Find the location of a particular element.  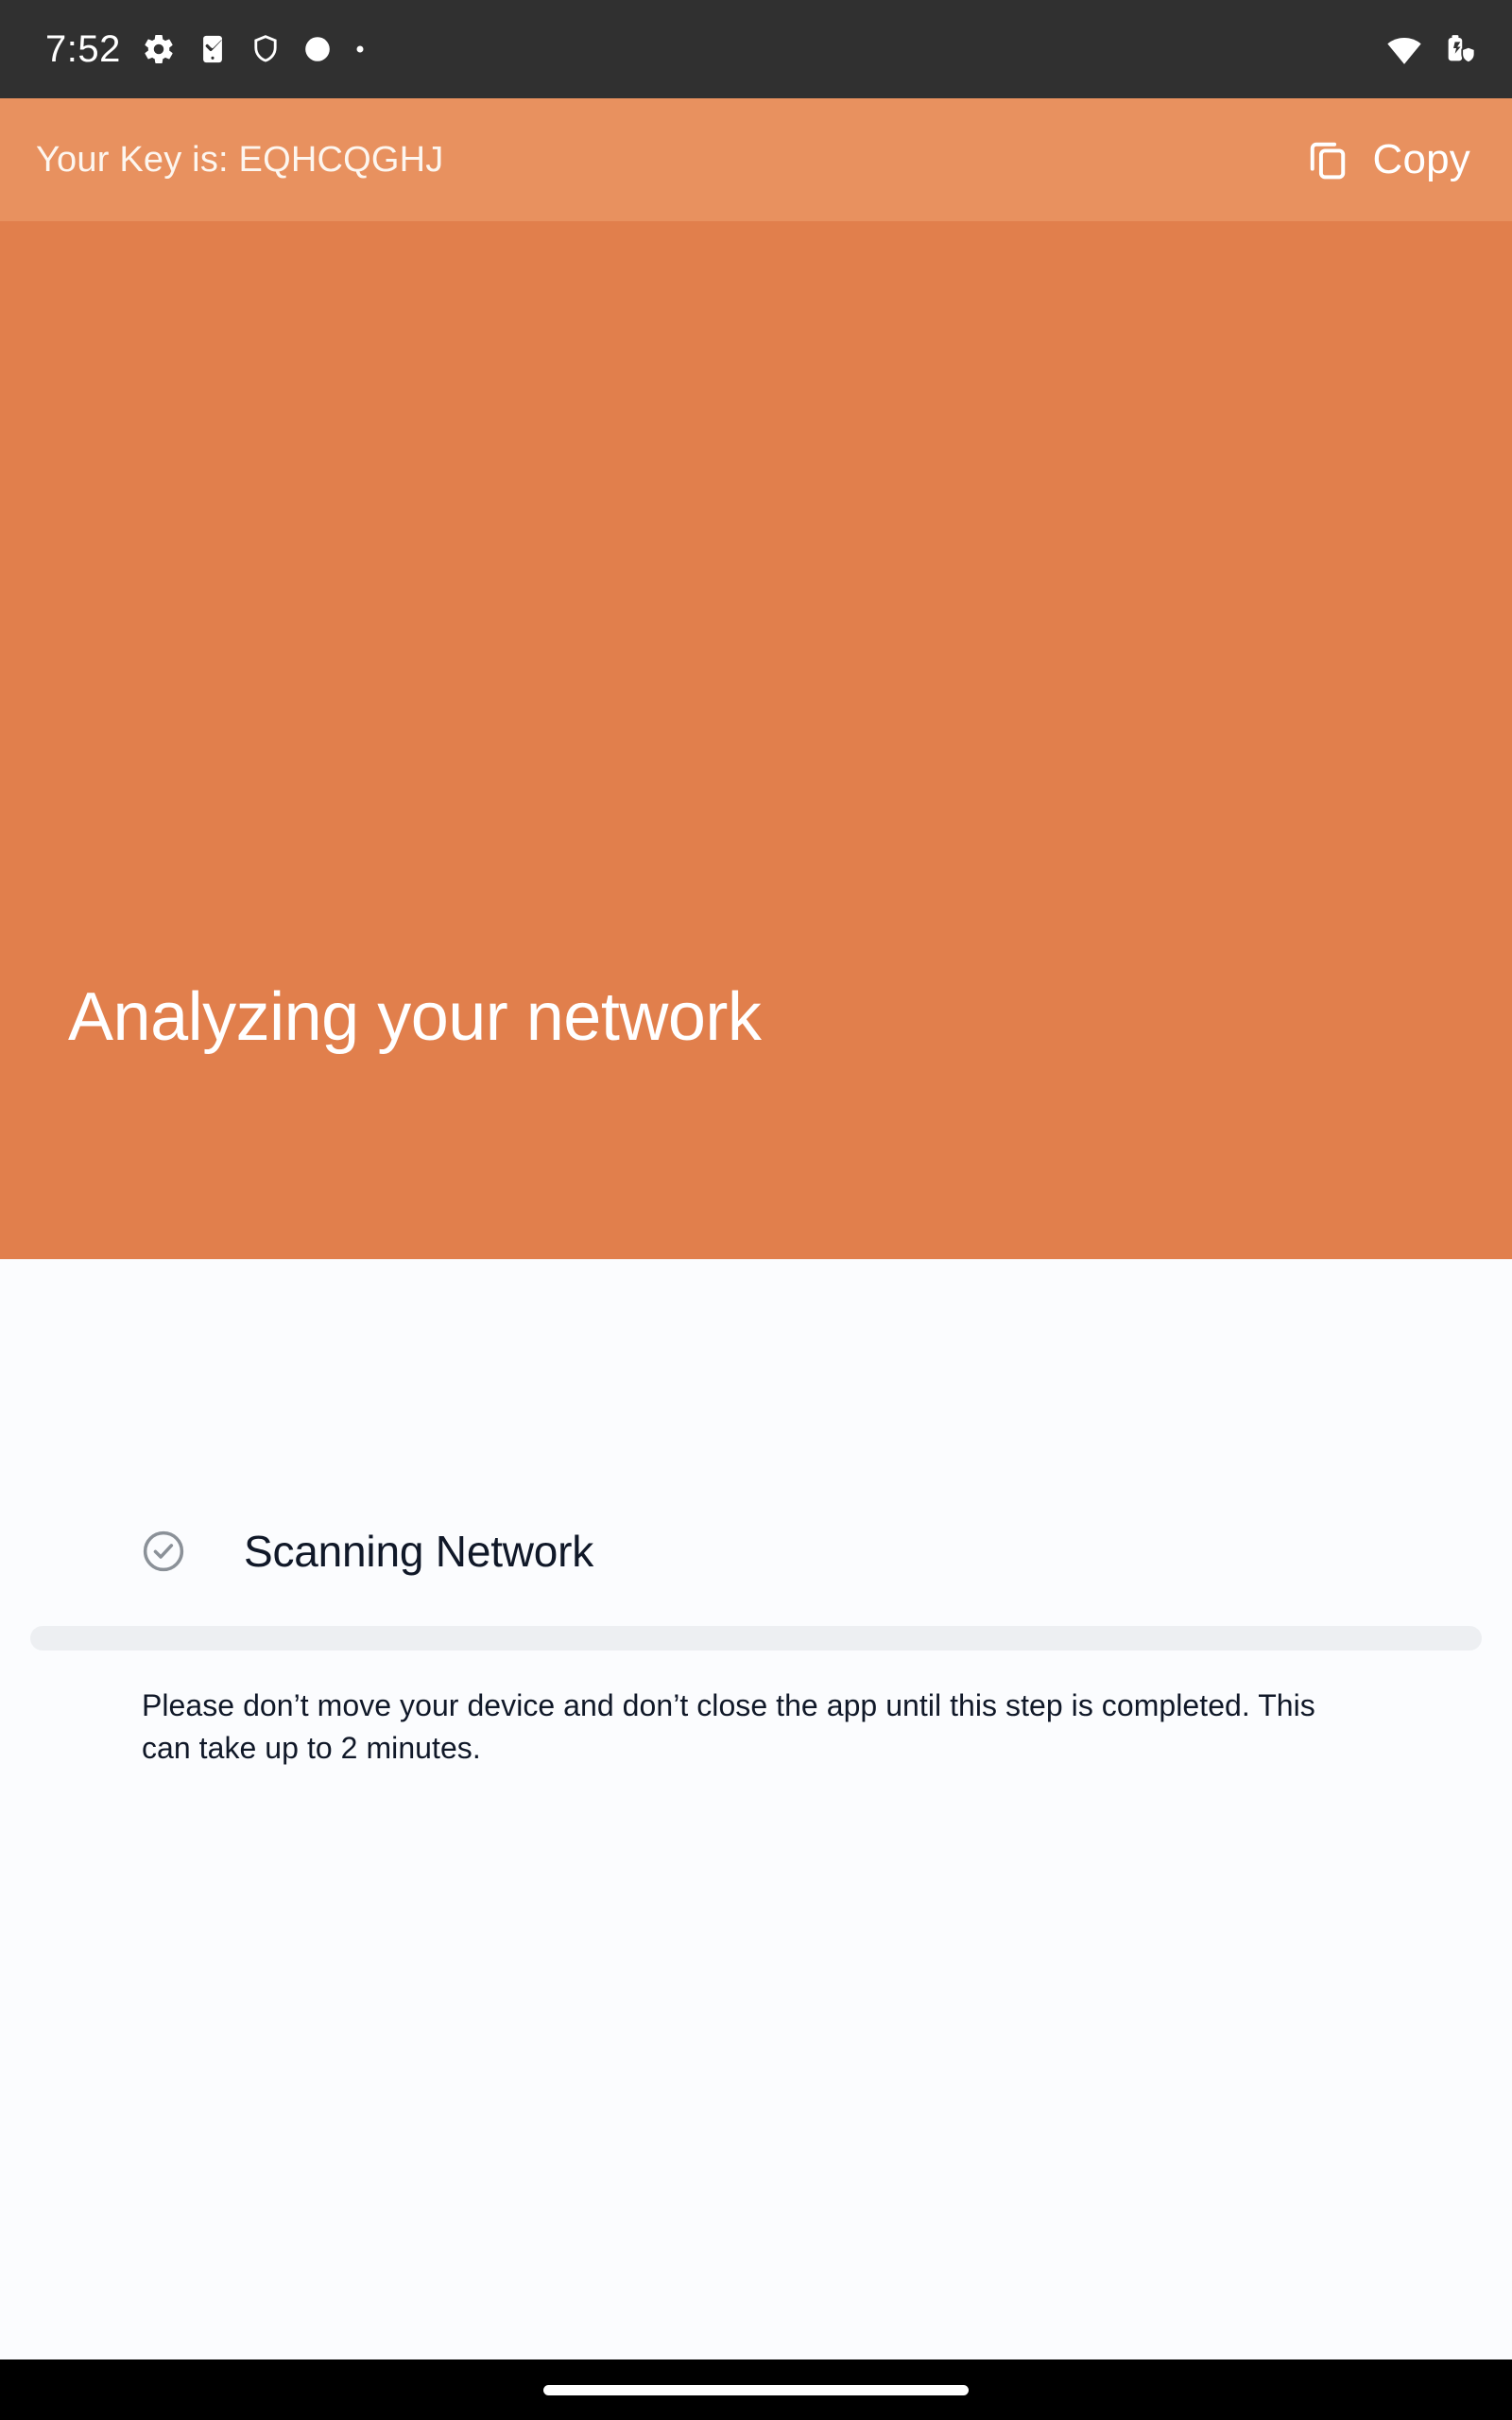

page-title: Analyzing your network is located at coordinates (415, 1017).